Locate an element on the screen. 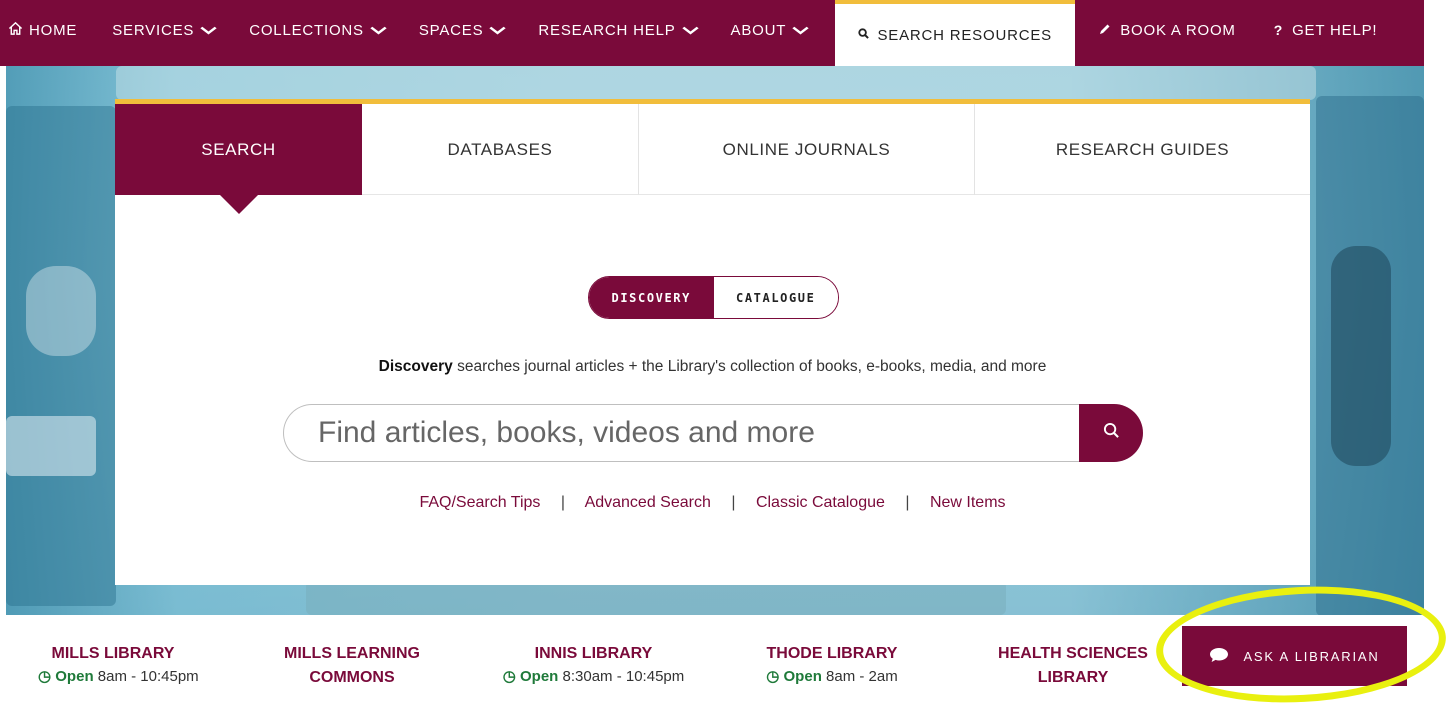  search-bar is located at coordinates (713, 433).